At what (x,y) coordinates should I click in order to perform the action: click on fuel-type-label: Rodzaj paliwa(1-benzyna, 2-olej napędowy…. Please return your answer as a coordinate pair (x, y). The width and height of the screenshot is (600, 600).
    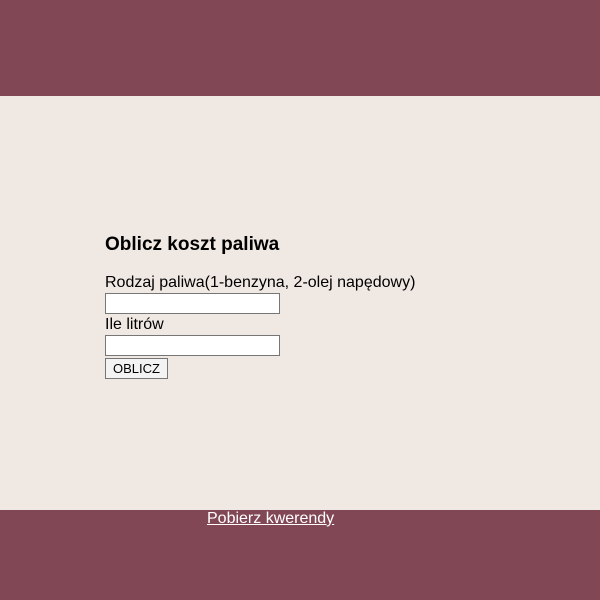
    Looking at the image, I should click on (260, 282).